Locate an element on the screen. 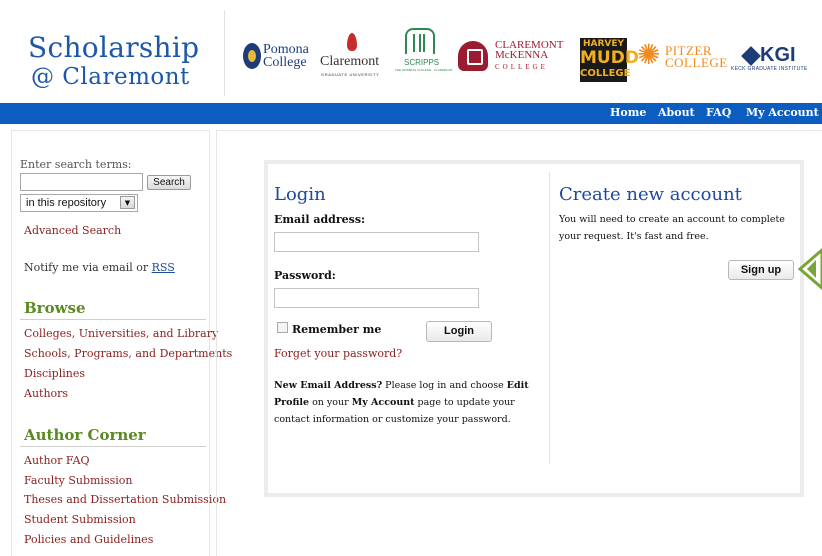 The height and width of the screenshot is (556, 822). author-link-theses: Theses and Dissertation Submission is located at coordinates (125, 500).